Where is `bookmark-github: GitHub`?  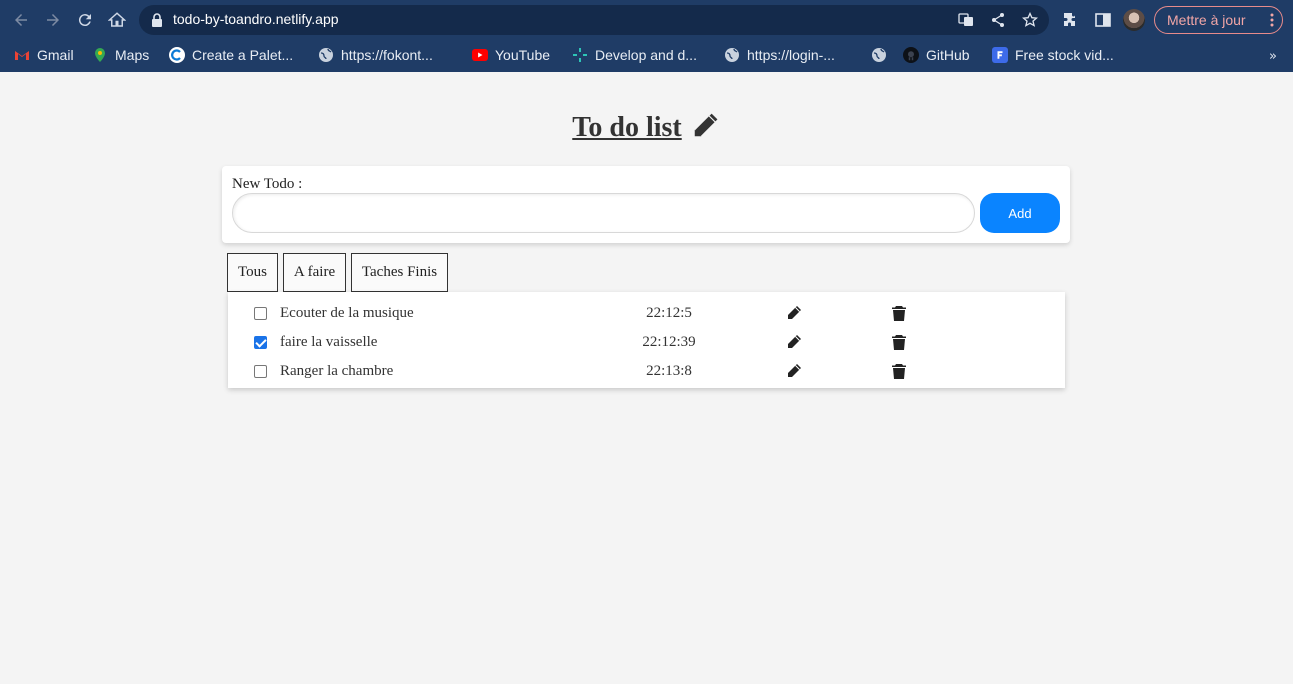
bookmark-github: GitHub is located at coordinates (936, 55).